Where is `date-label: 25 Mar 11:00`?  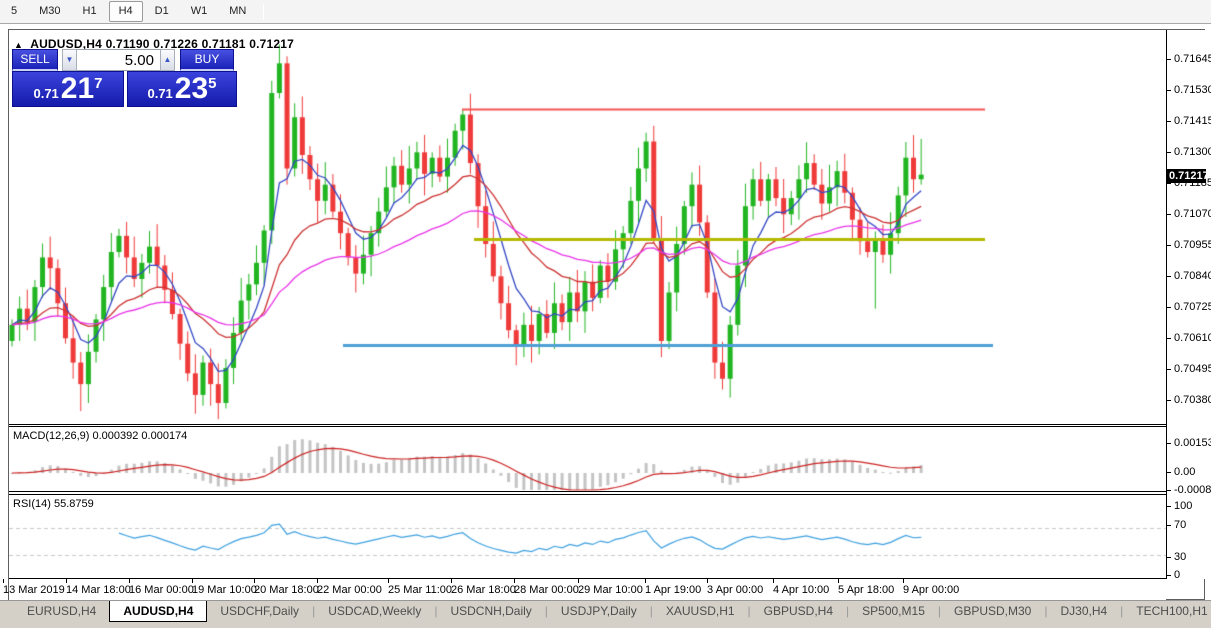 date-label: 25 Mar 11:00 is located at coordinates (420, 590).